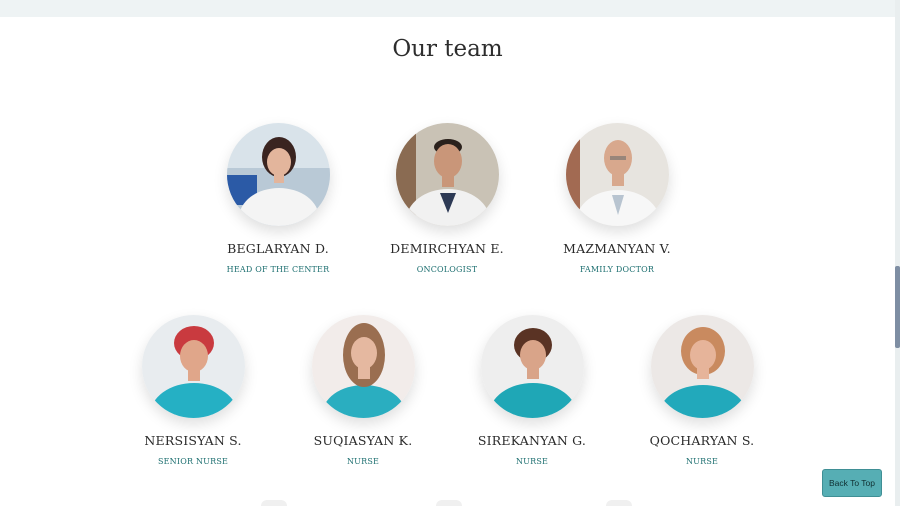 Image resolution: width=900 pixels, height=506 pixels. I want to click on back-to-top-button: Back To Top, so click(852, 483).